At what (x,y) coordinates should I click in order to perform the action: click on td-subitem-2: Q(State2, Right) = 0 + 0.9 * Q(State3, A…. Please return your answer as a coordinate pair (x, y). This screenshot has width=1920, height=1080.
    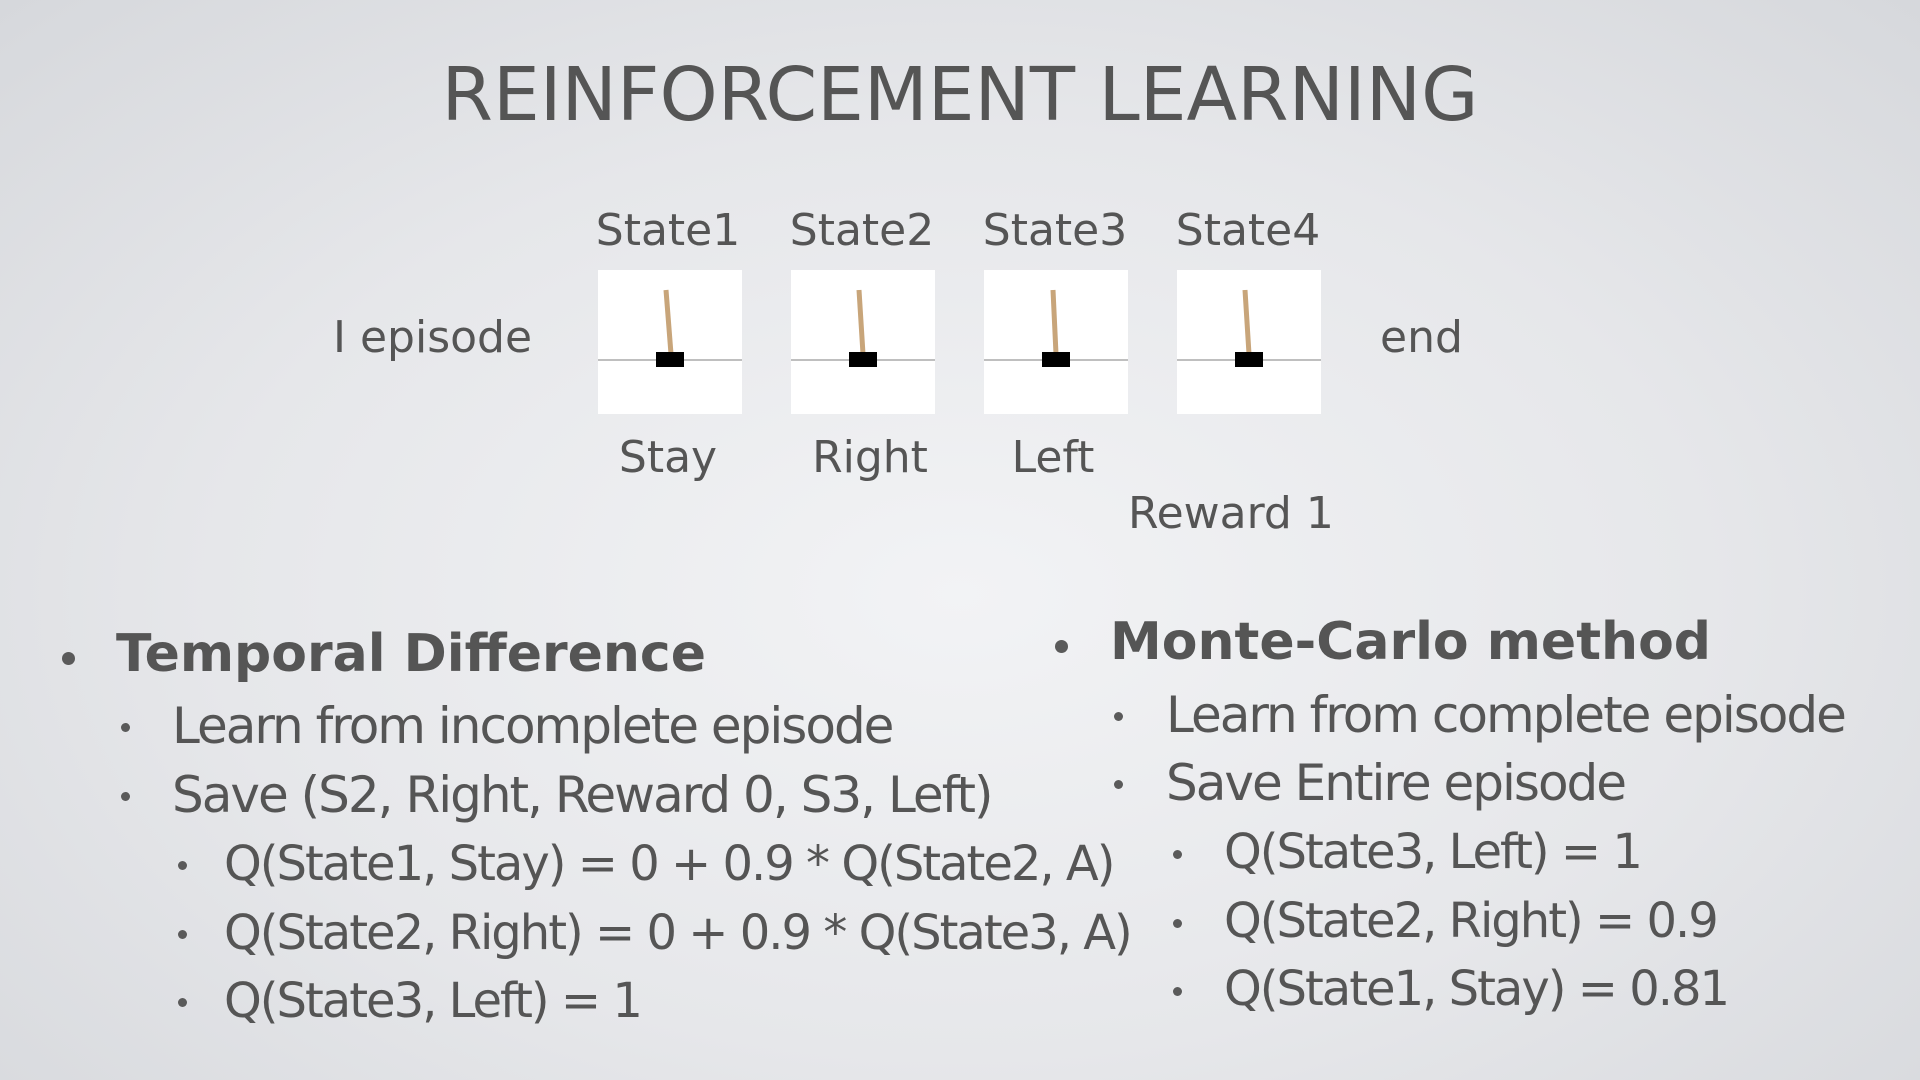
    Looking at the image, I should click on (678, 933).